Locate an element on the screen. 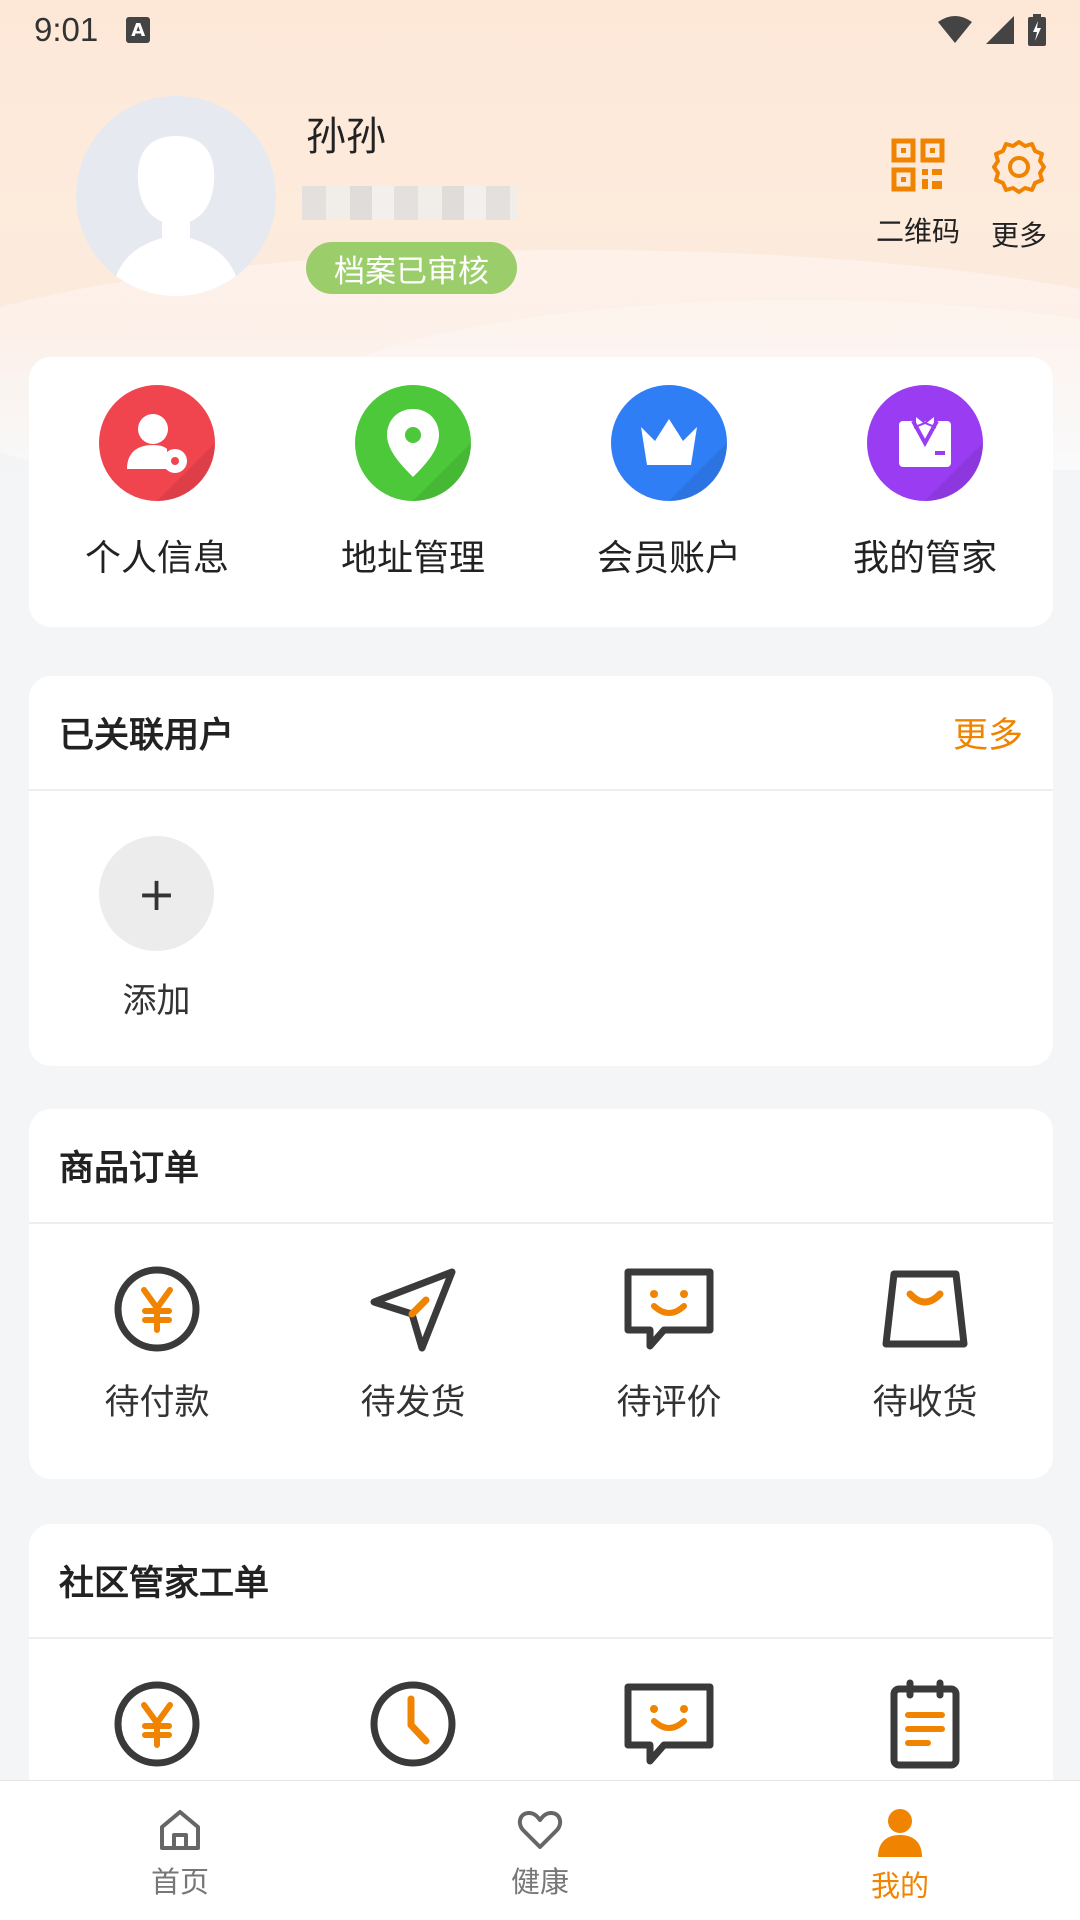  location-pin-icon is located at coordinates (413, 443).